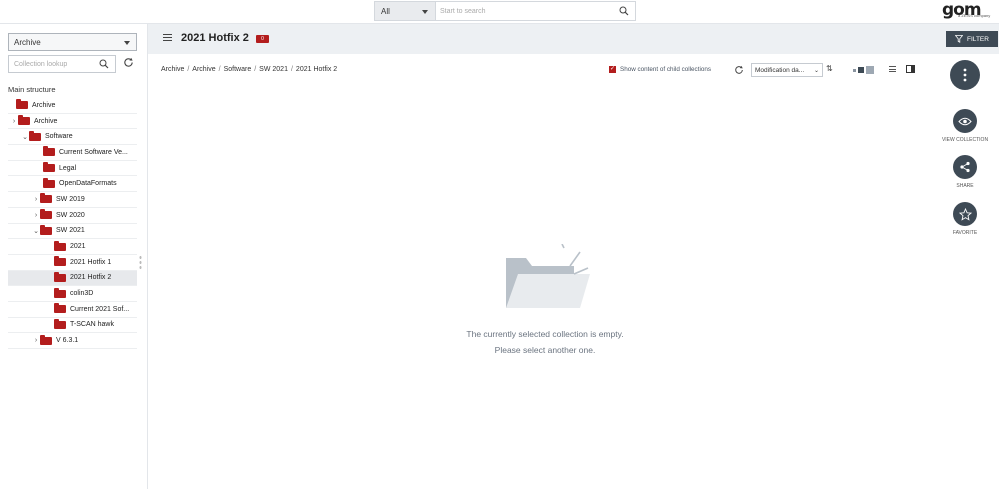  What do you see at coordinates (870, 70) in the screenshot?
I see `grid-large-icon` at bounding box center [870, 70].